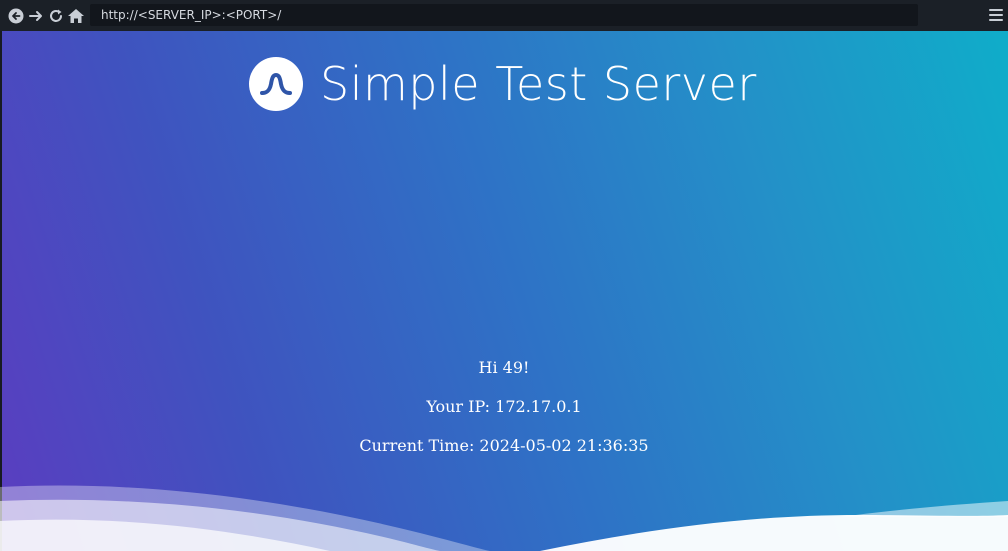 The image size is (1008, 551). What do you see at coordinates (16, 16) in the screenshot?
I see `back-arrow-circle-icon` at bounding box center [16, 16].